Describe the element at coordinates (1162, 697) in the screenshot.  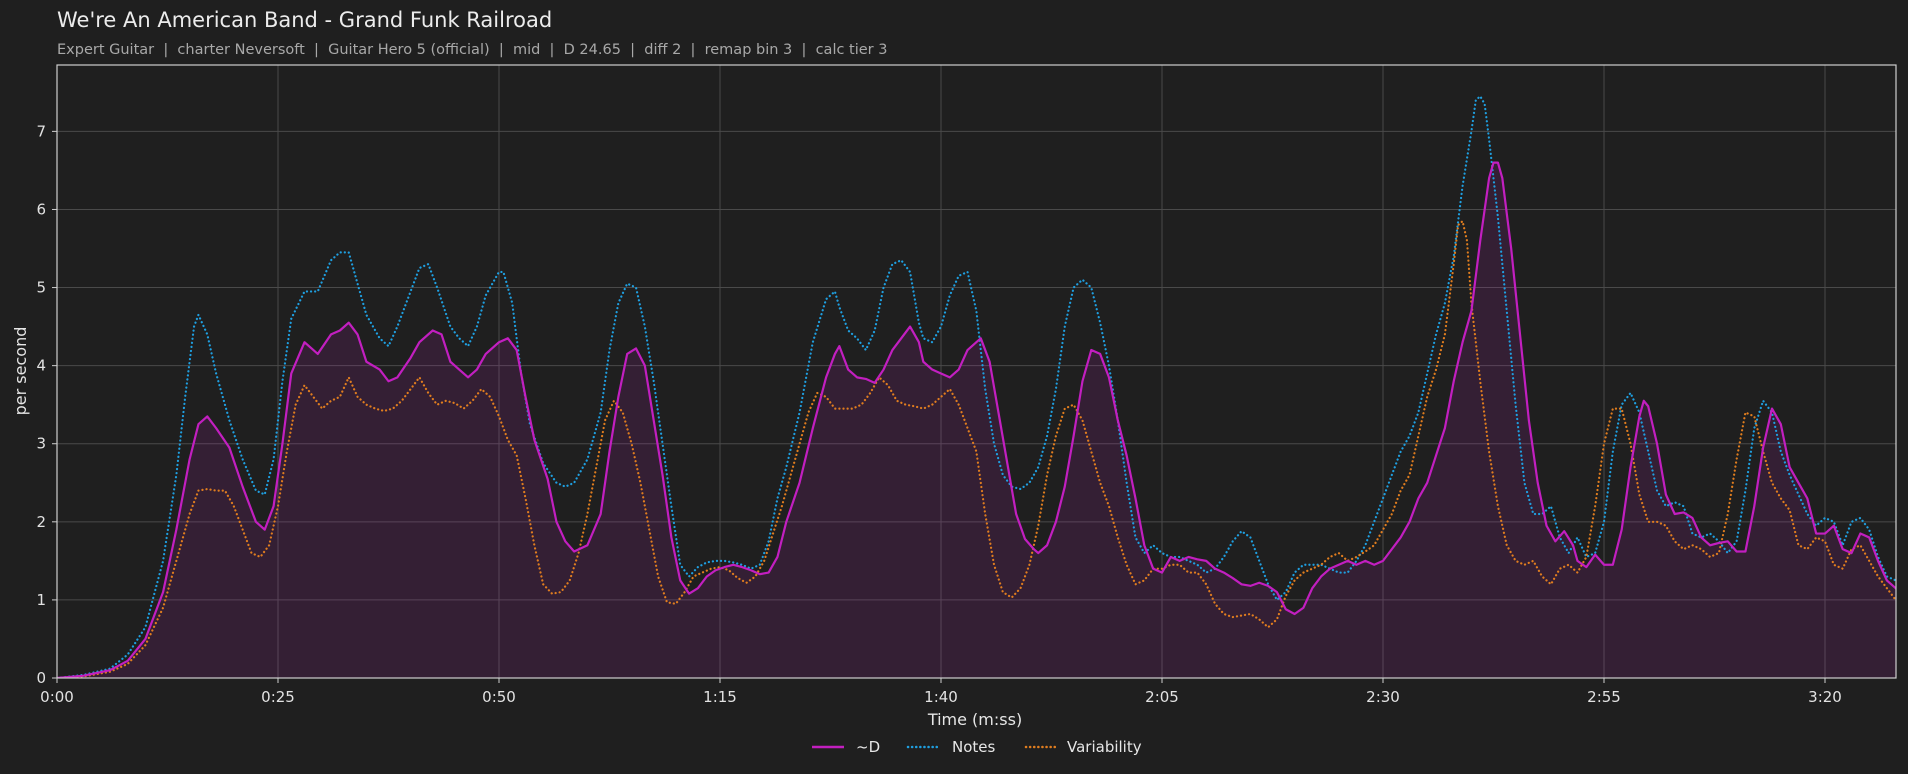
I see `x-tick-label: 2:05` at that location.